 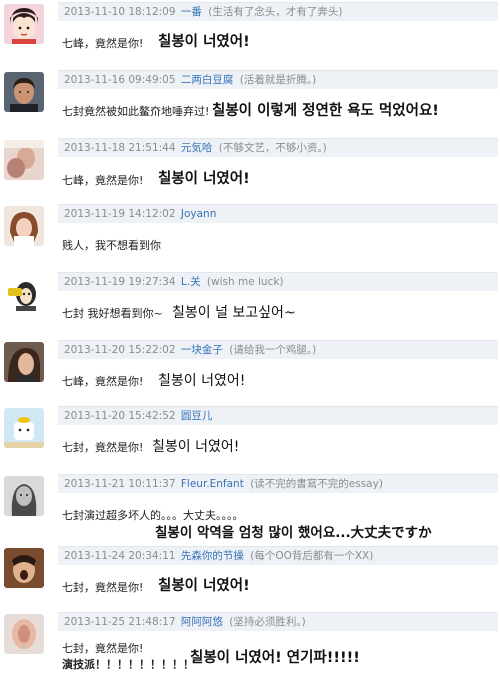 What do you see at coordinates (278, 213) in the screenshot?
I see `comment-meta-bar: 2013-11-19 14:12:02 Joyann` at bounding box center [278, 213].